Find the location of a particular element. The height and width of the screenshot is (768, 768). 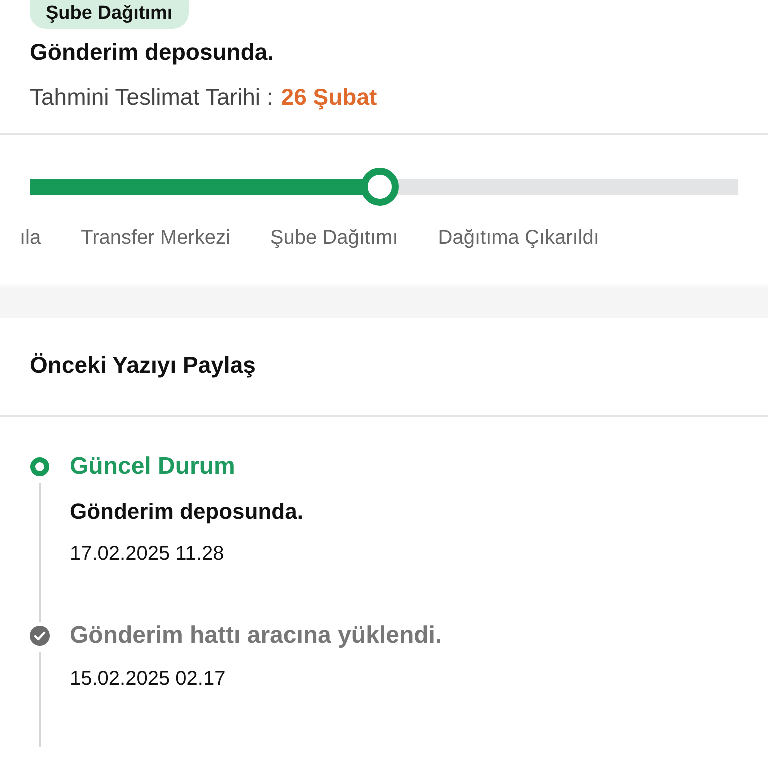

step-label: Dağıtıma Çıkarıldı is located at coordinates (519, 238).